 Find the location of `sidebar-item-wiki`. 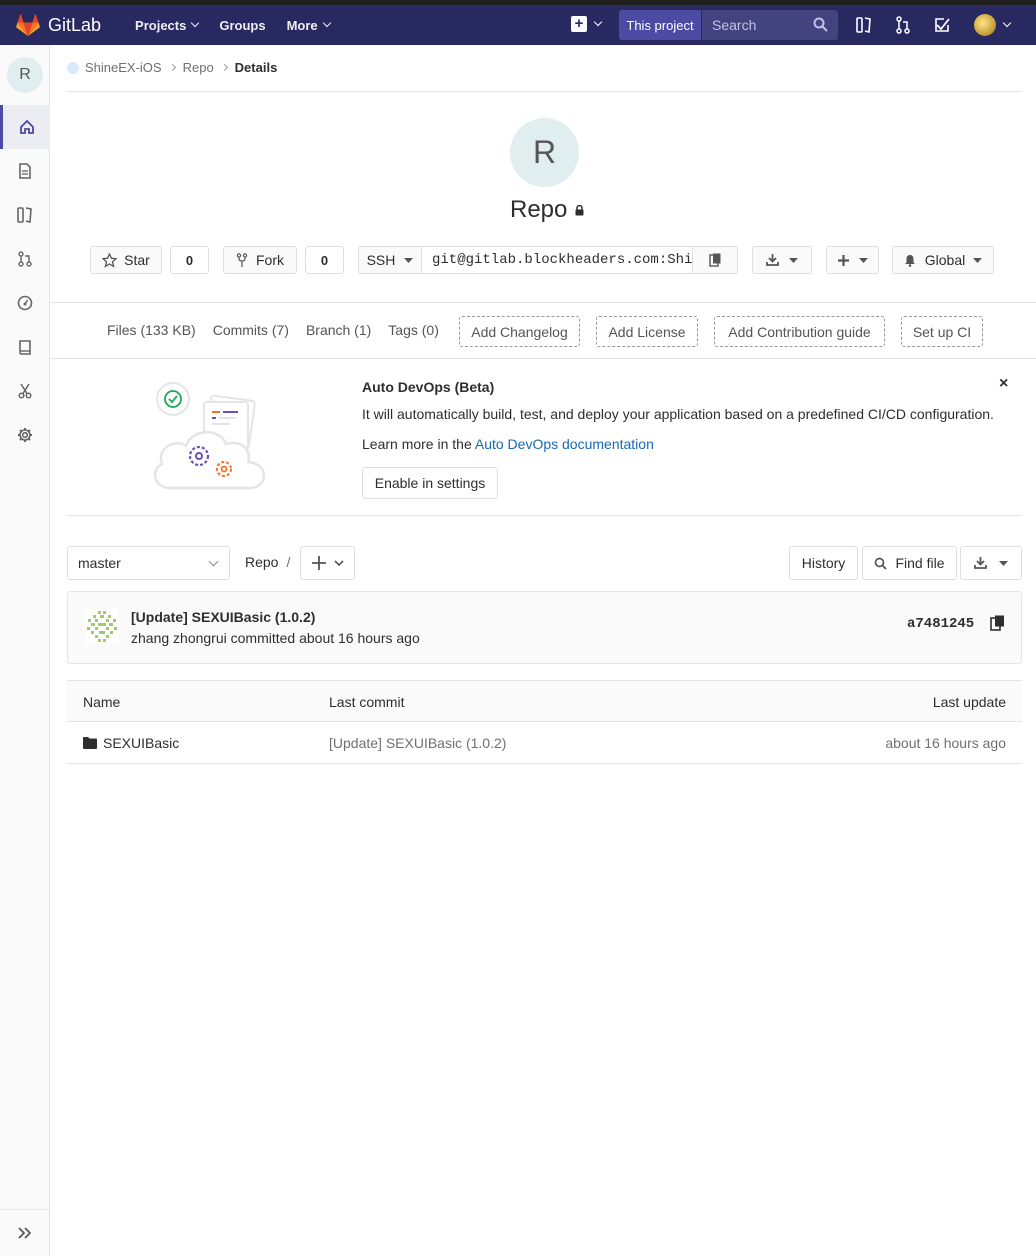

sidebar-item-wiki is located at coordinates (25, 347).